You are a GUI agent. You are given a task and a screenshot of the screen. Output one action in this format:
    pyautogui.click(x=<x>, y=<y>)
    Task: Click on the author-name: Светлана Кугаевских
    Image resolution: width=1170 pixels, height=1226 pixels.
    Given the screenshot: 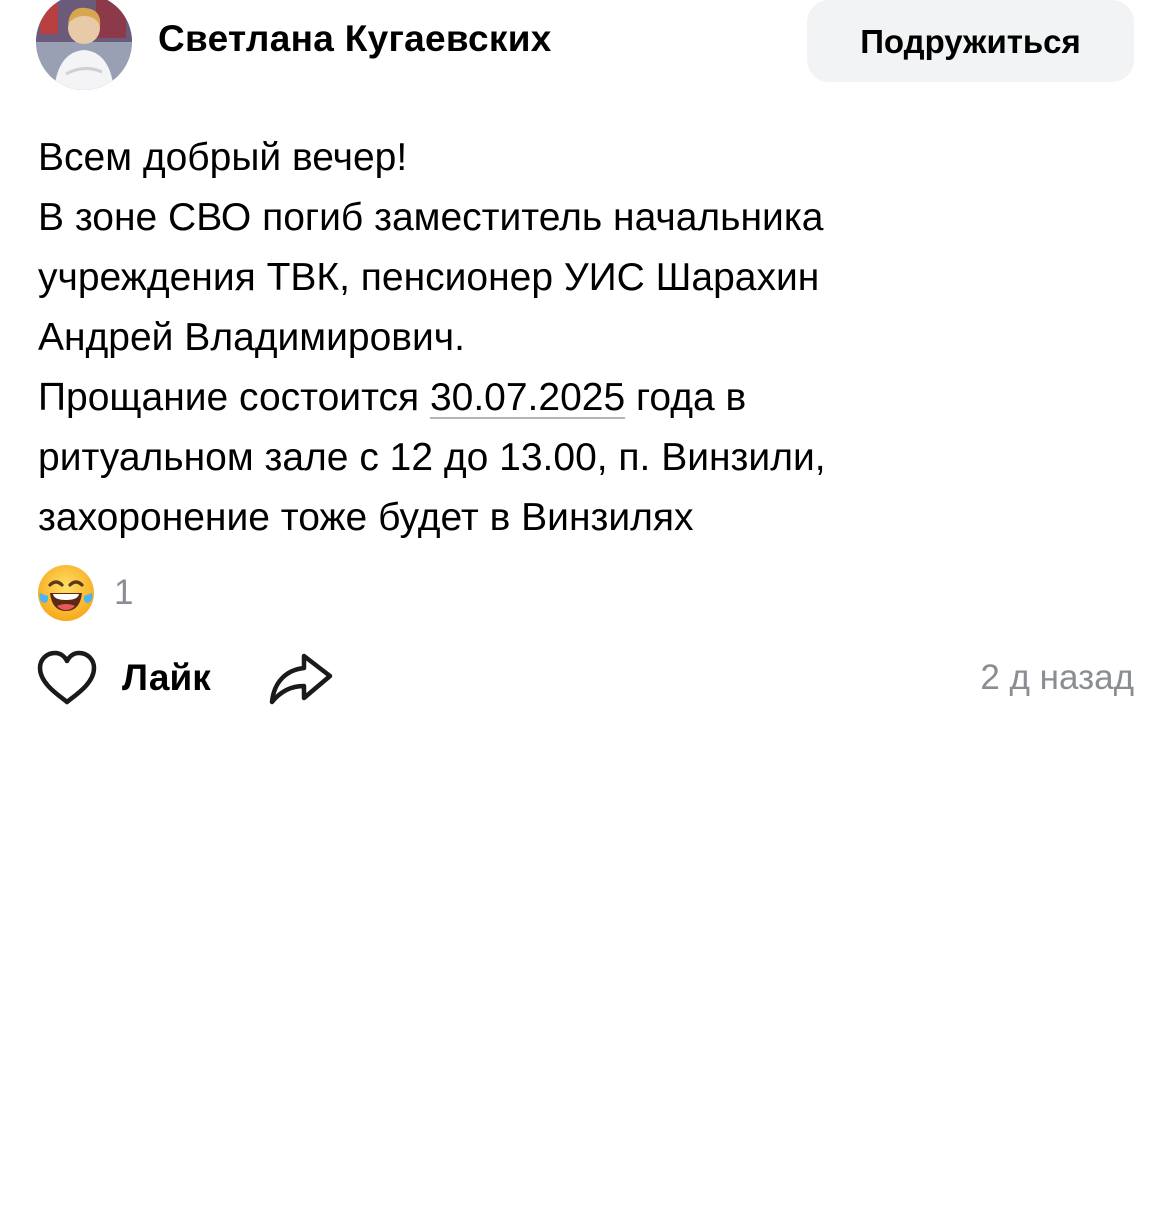 What is the action you would take?
    pyautogui.click(x=355, y=39)
    